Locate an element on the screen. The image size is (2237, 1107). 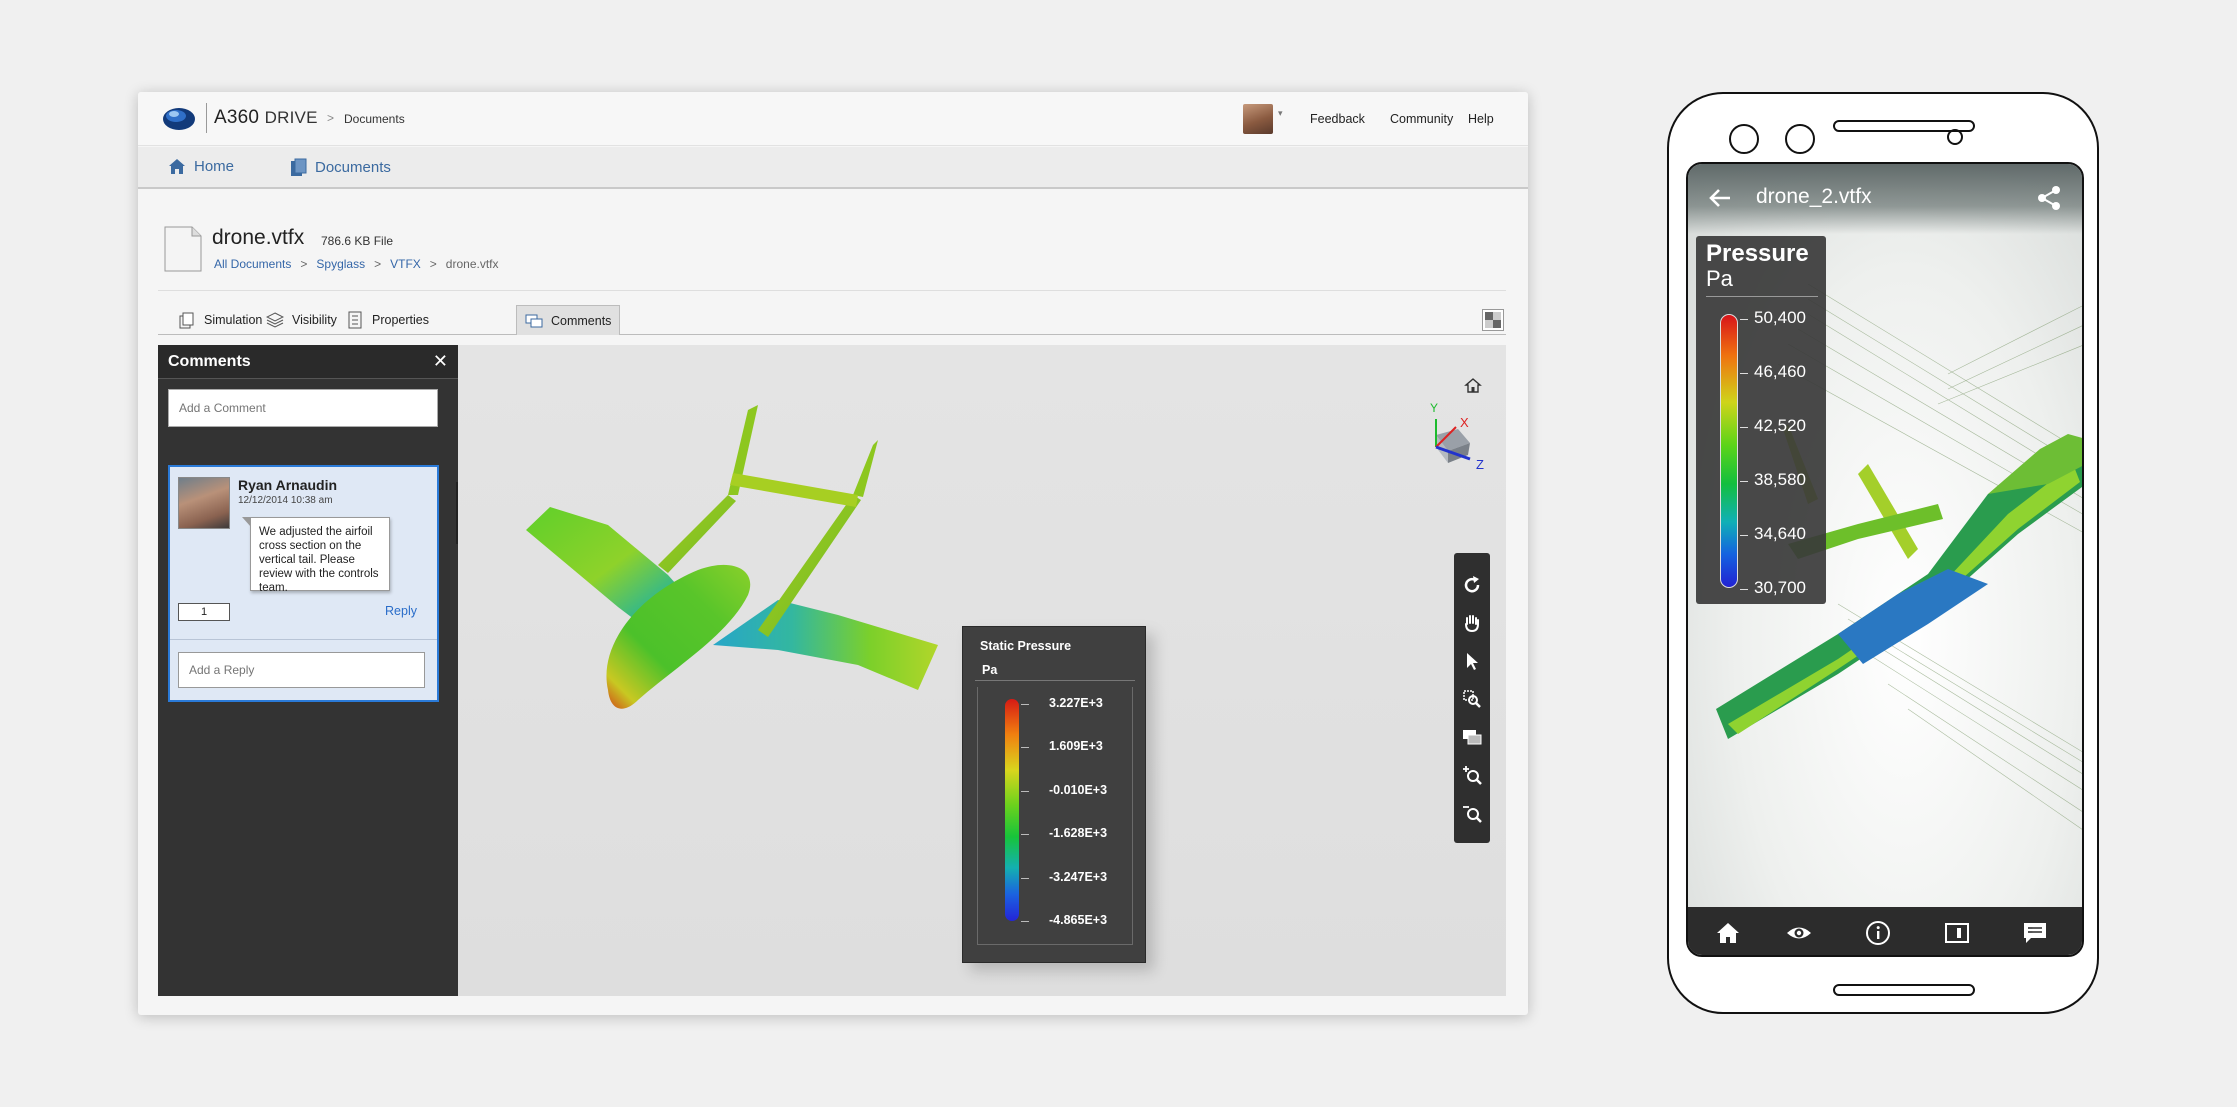
tab-simulation-label: Simulation is located at coordinates (233, 320).